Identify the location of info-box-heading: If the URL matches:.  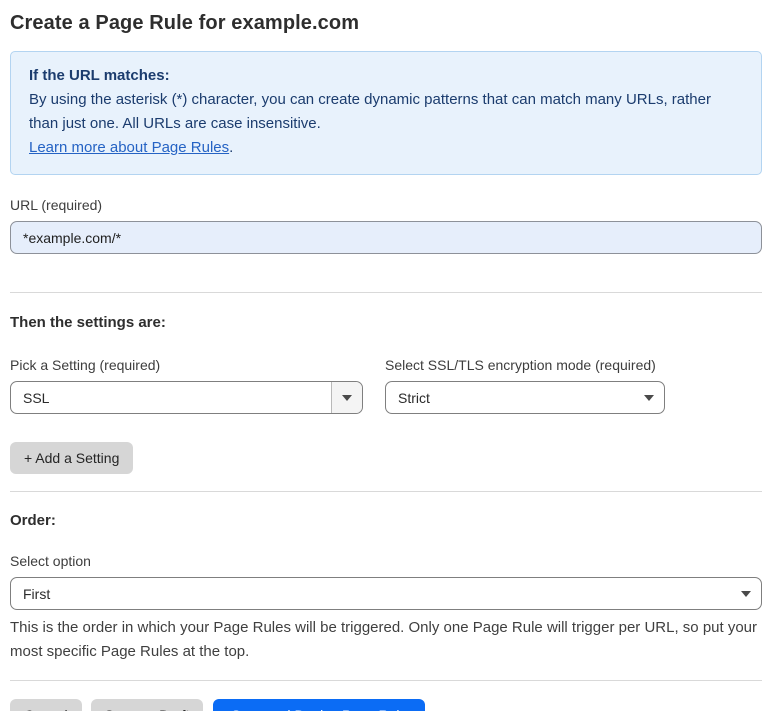
(99, 75).